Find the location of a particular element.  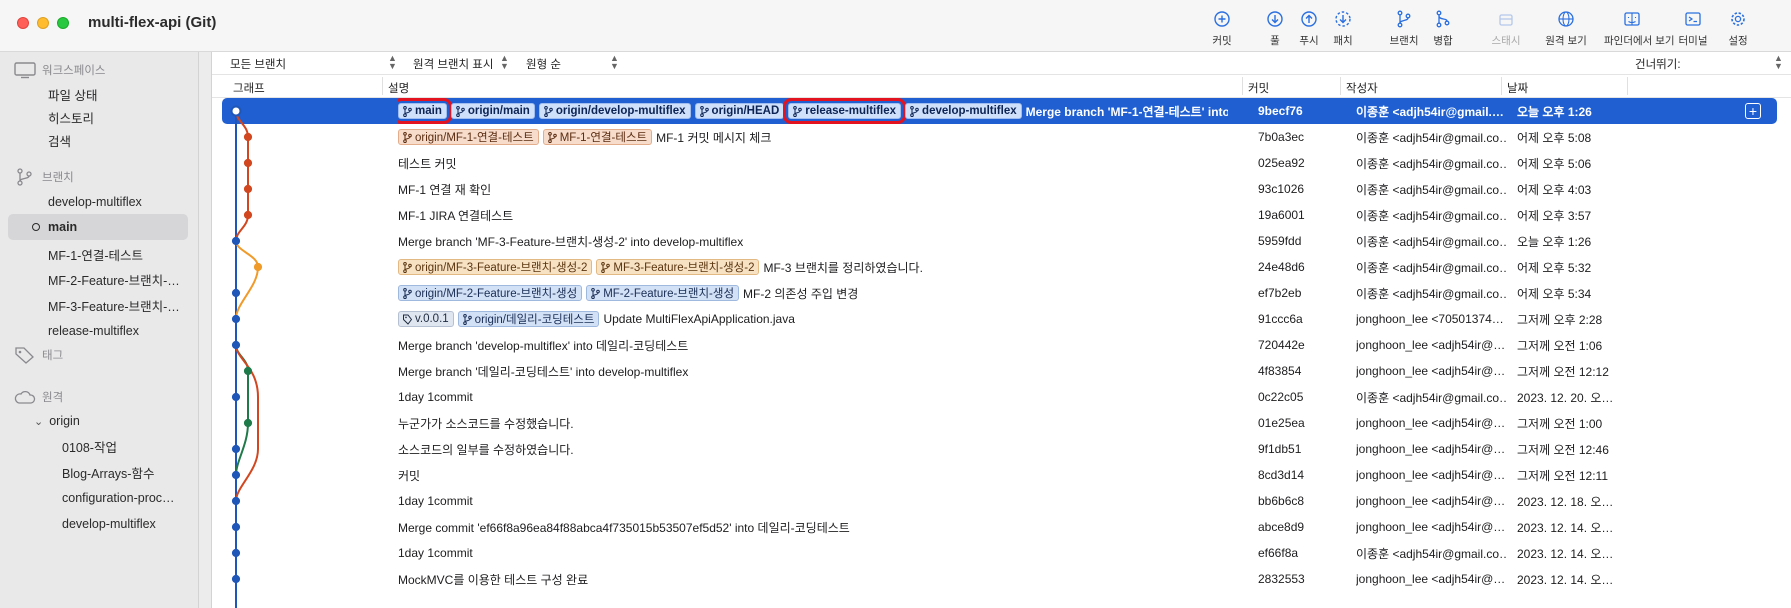

close-window-button is located at coordinates (23, 23).